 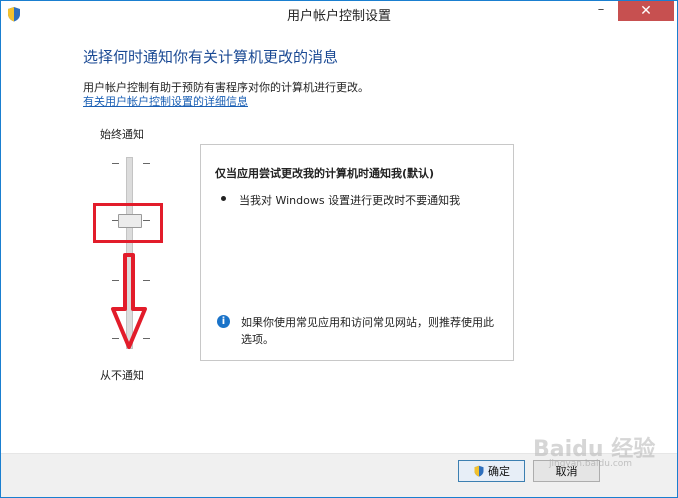 What do you see at coordinates (122, 134) in the screenshot?
I see `slider-top-label: 始终通知` at bounding box center [122, 134].